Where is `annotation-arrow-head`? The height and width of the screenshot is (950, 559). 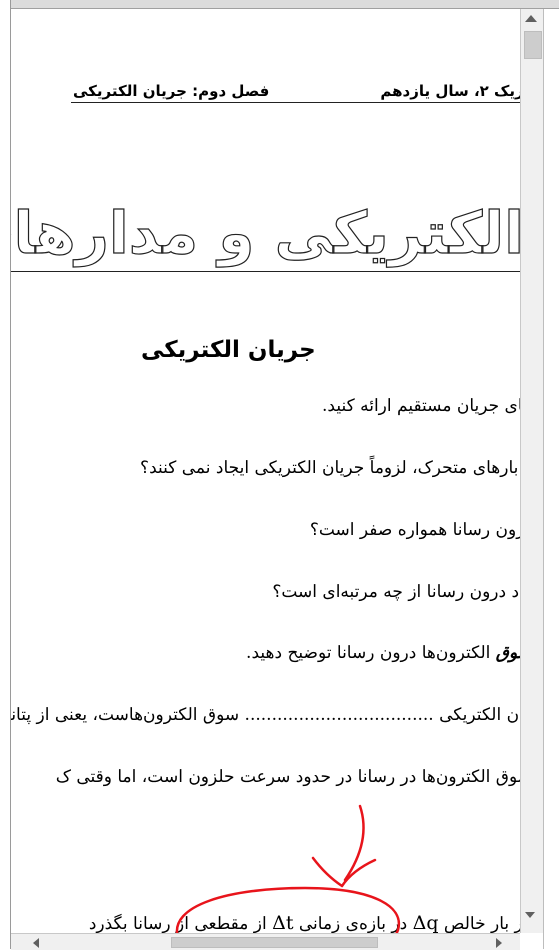 annotation-arrow-head is located at coordinates (344, 872).